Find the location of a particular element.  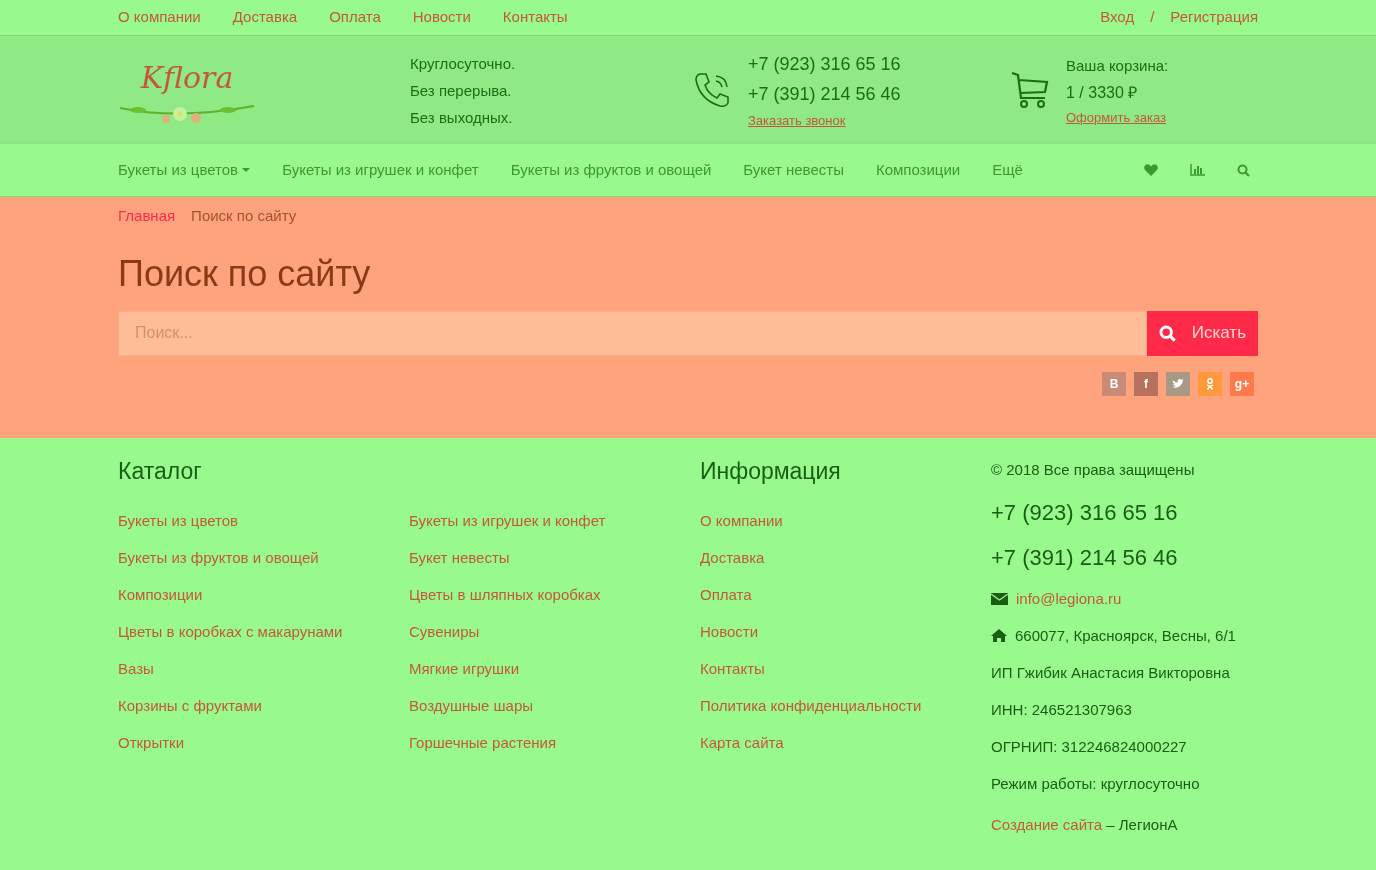

address-text: 660077, Красноярск, Весны, 6/1 is located at coordinates (1125, 636).